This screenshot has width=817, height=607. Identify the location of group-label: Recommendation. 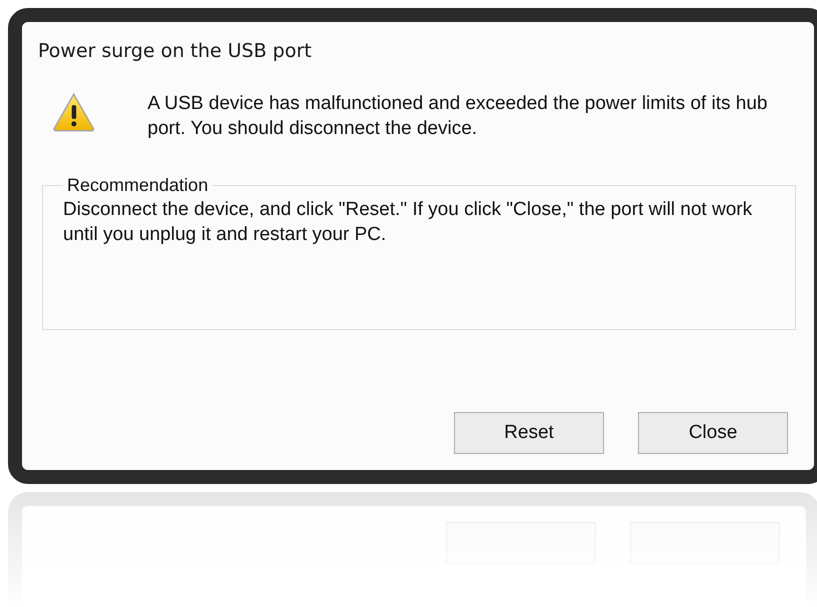
(138, 185).